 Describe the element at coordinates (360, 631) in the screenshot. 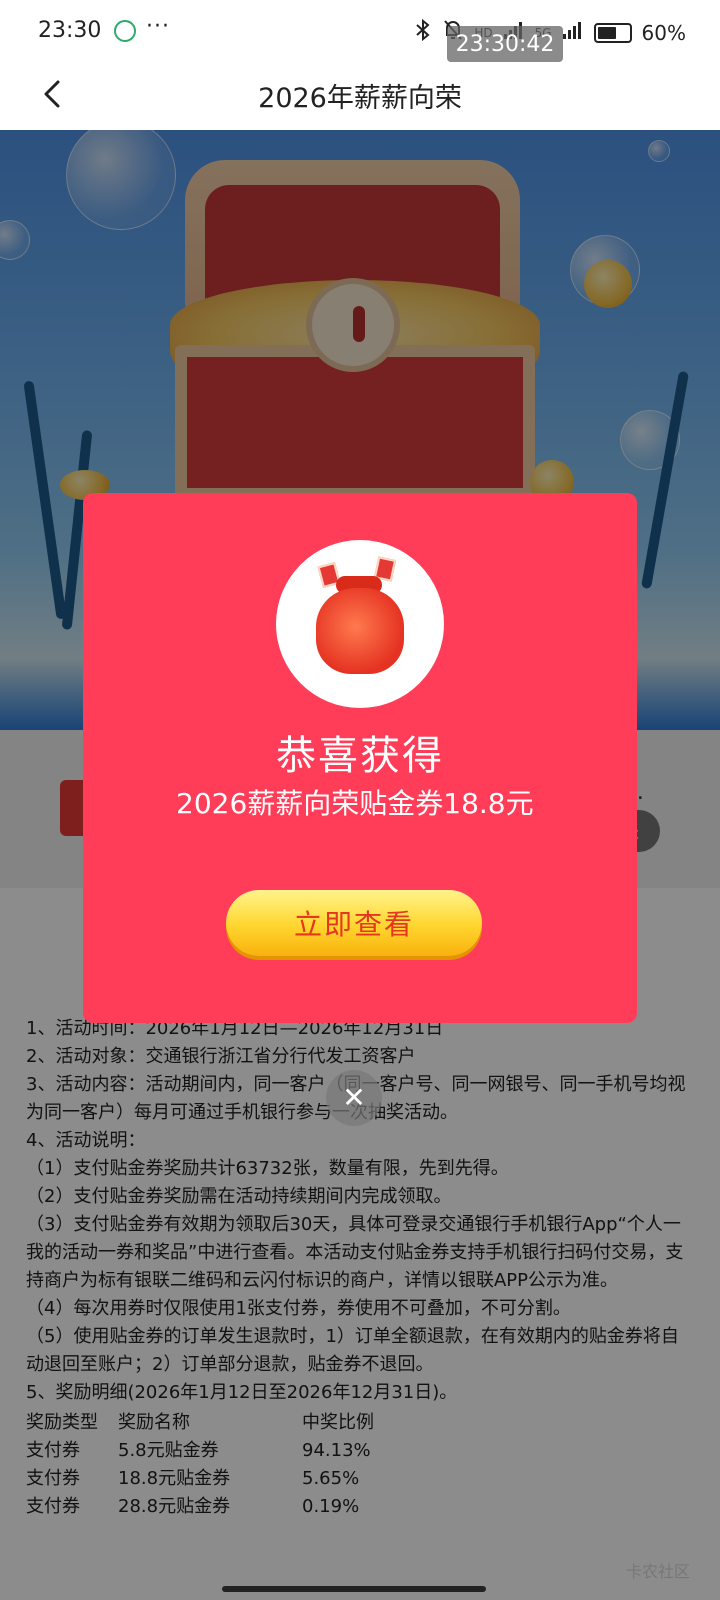

I see `lucky-bag-icon` at that location.